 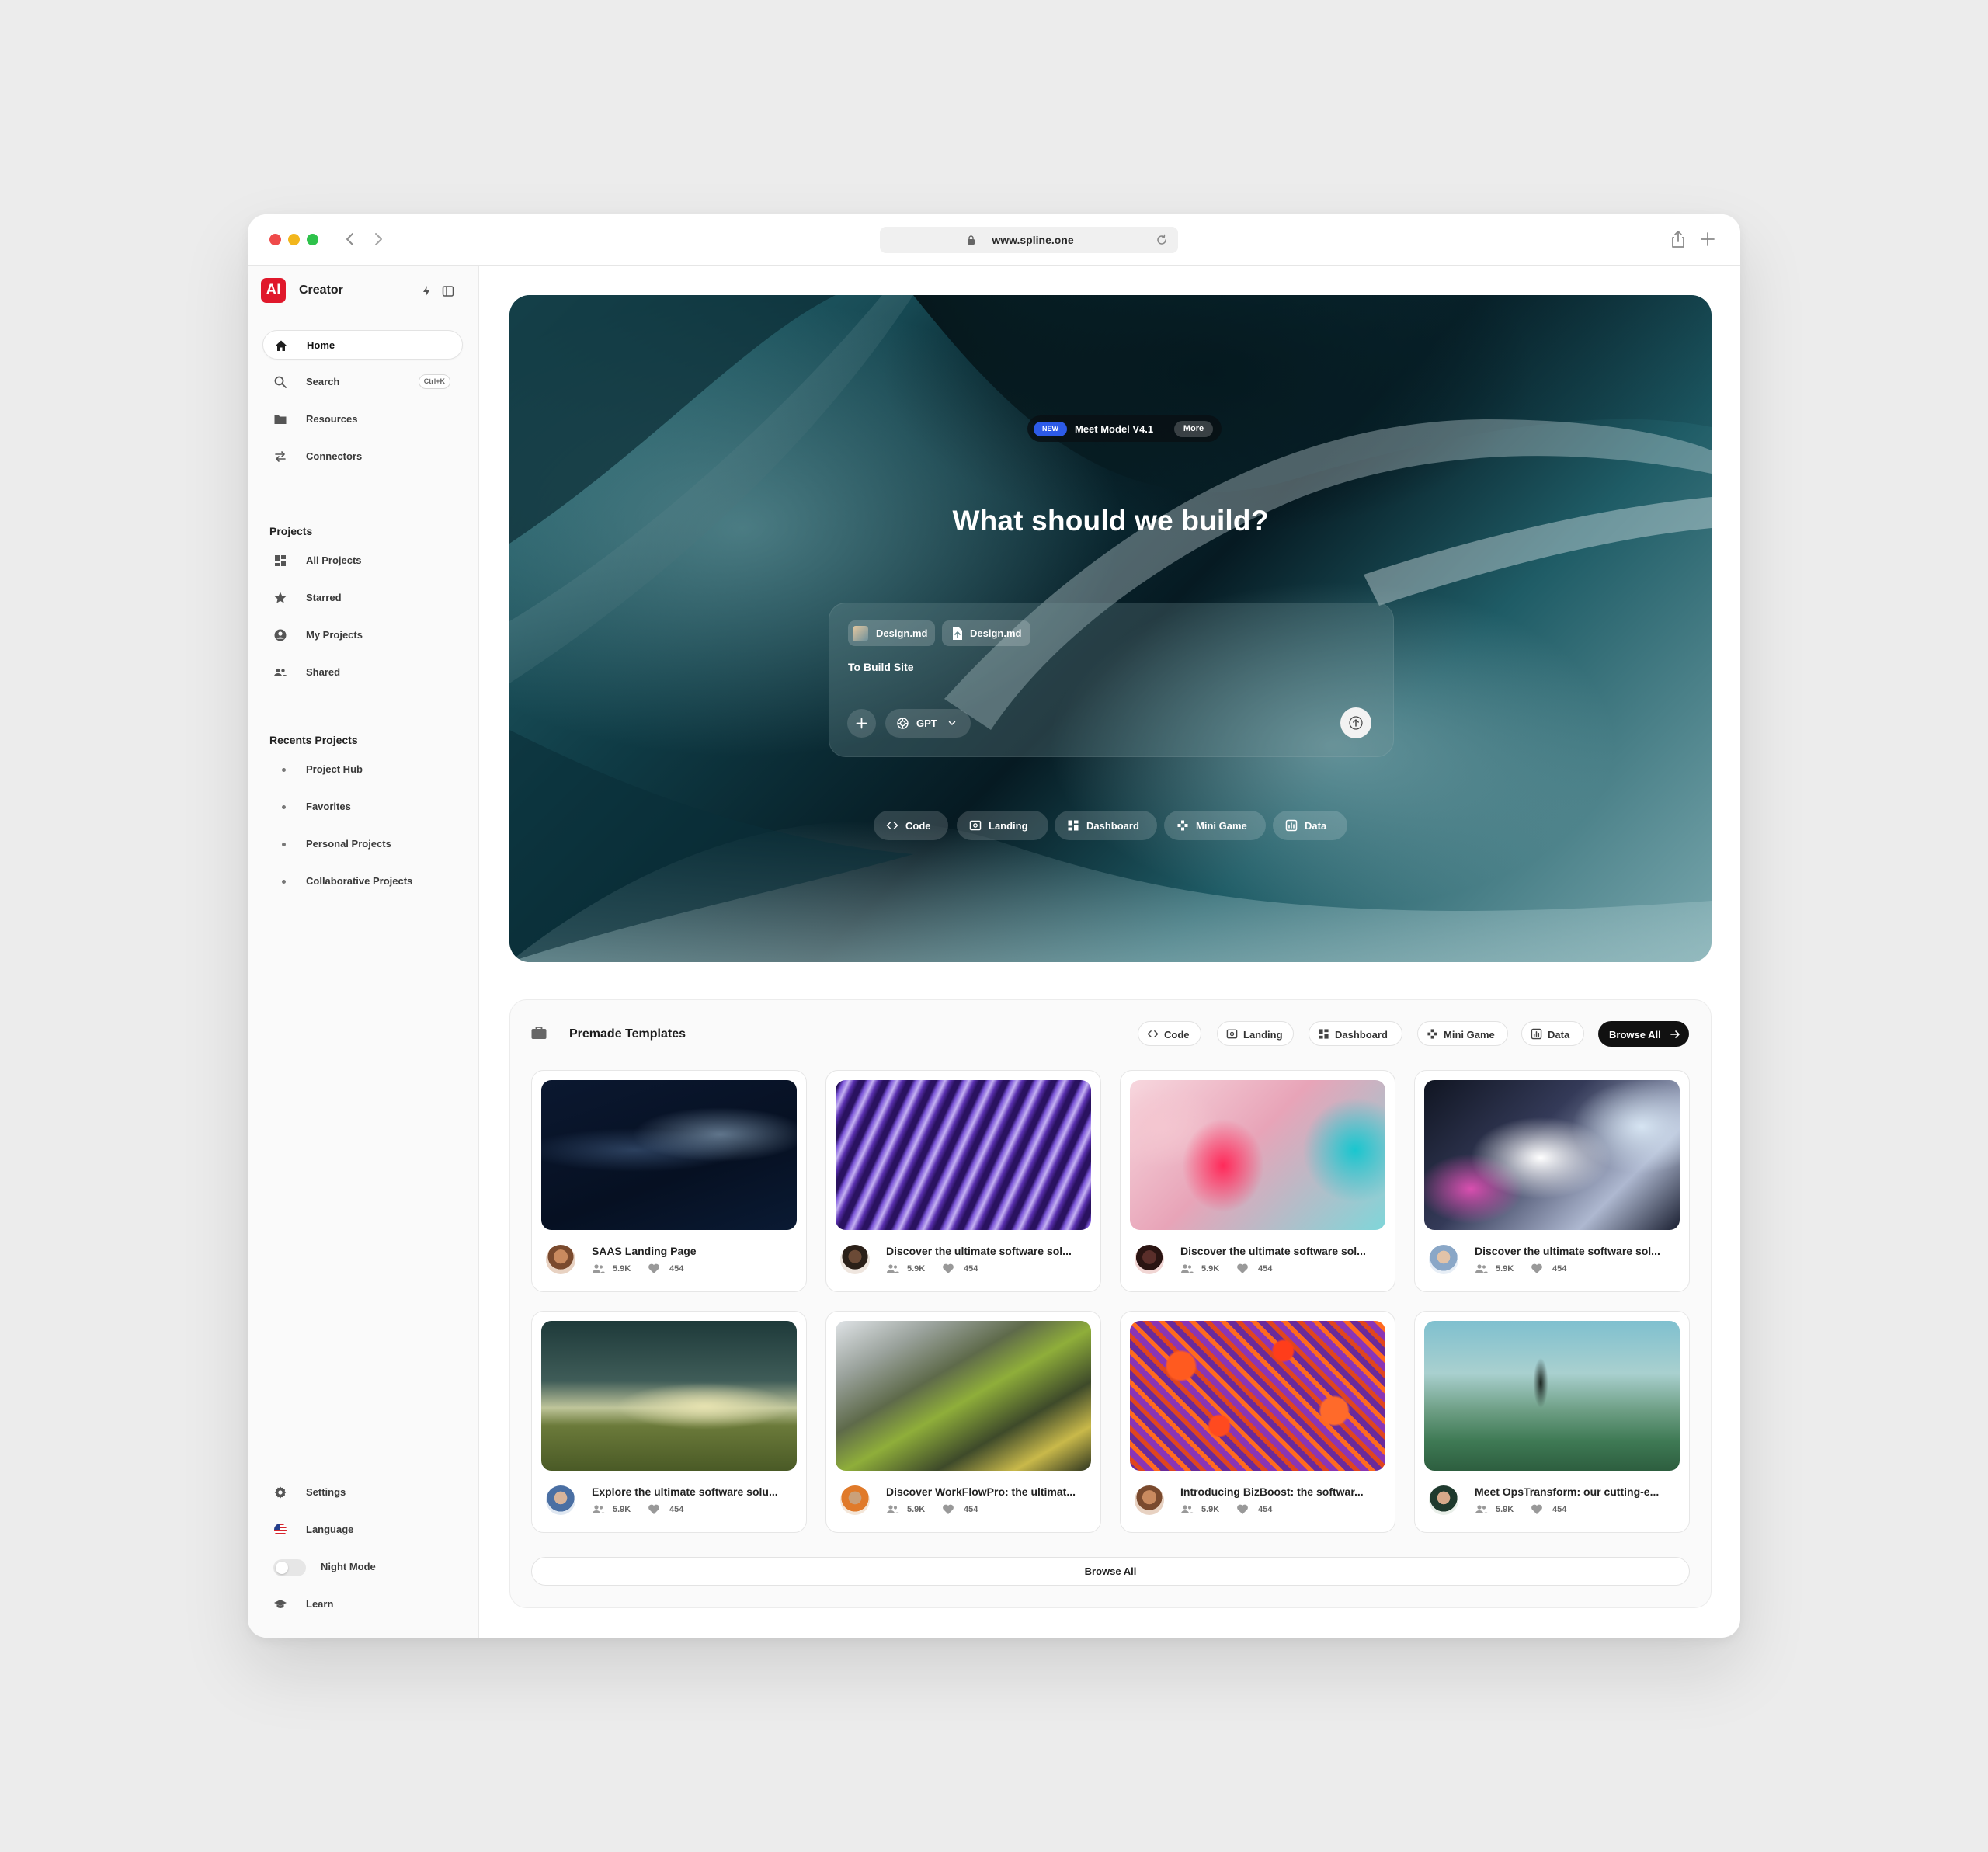 I want to click on filter-landing: Landing, so click(x=1255, y=1033).